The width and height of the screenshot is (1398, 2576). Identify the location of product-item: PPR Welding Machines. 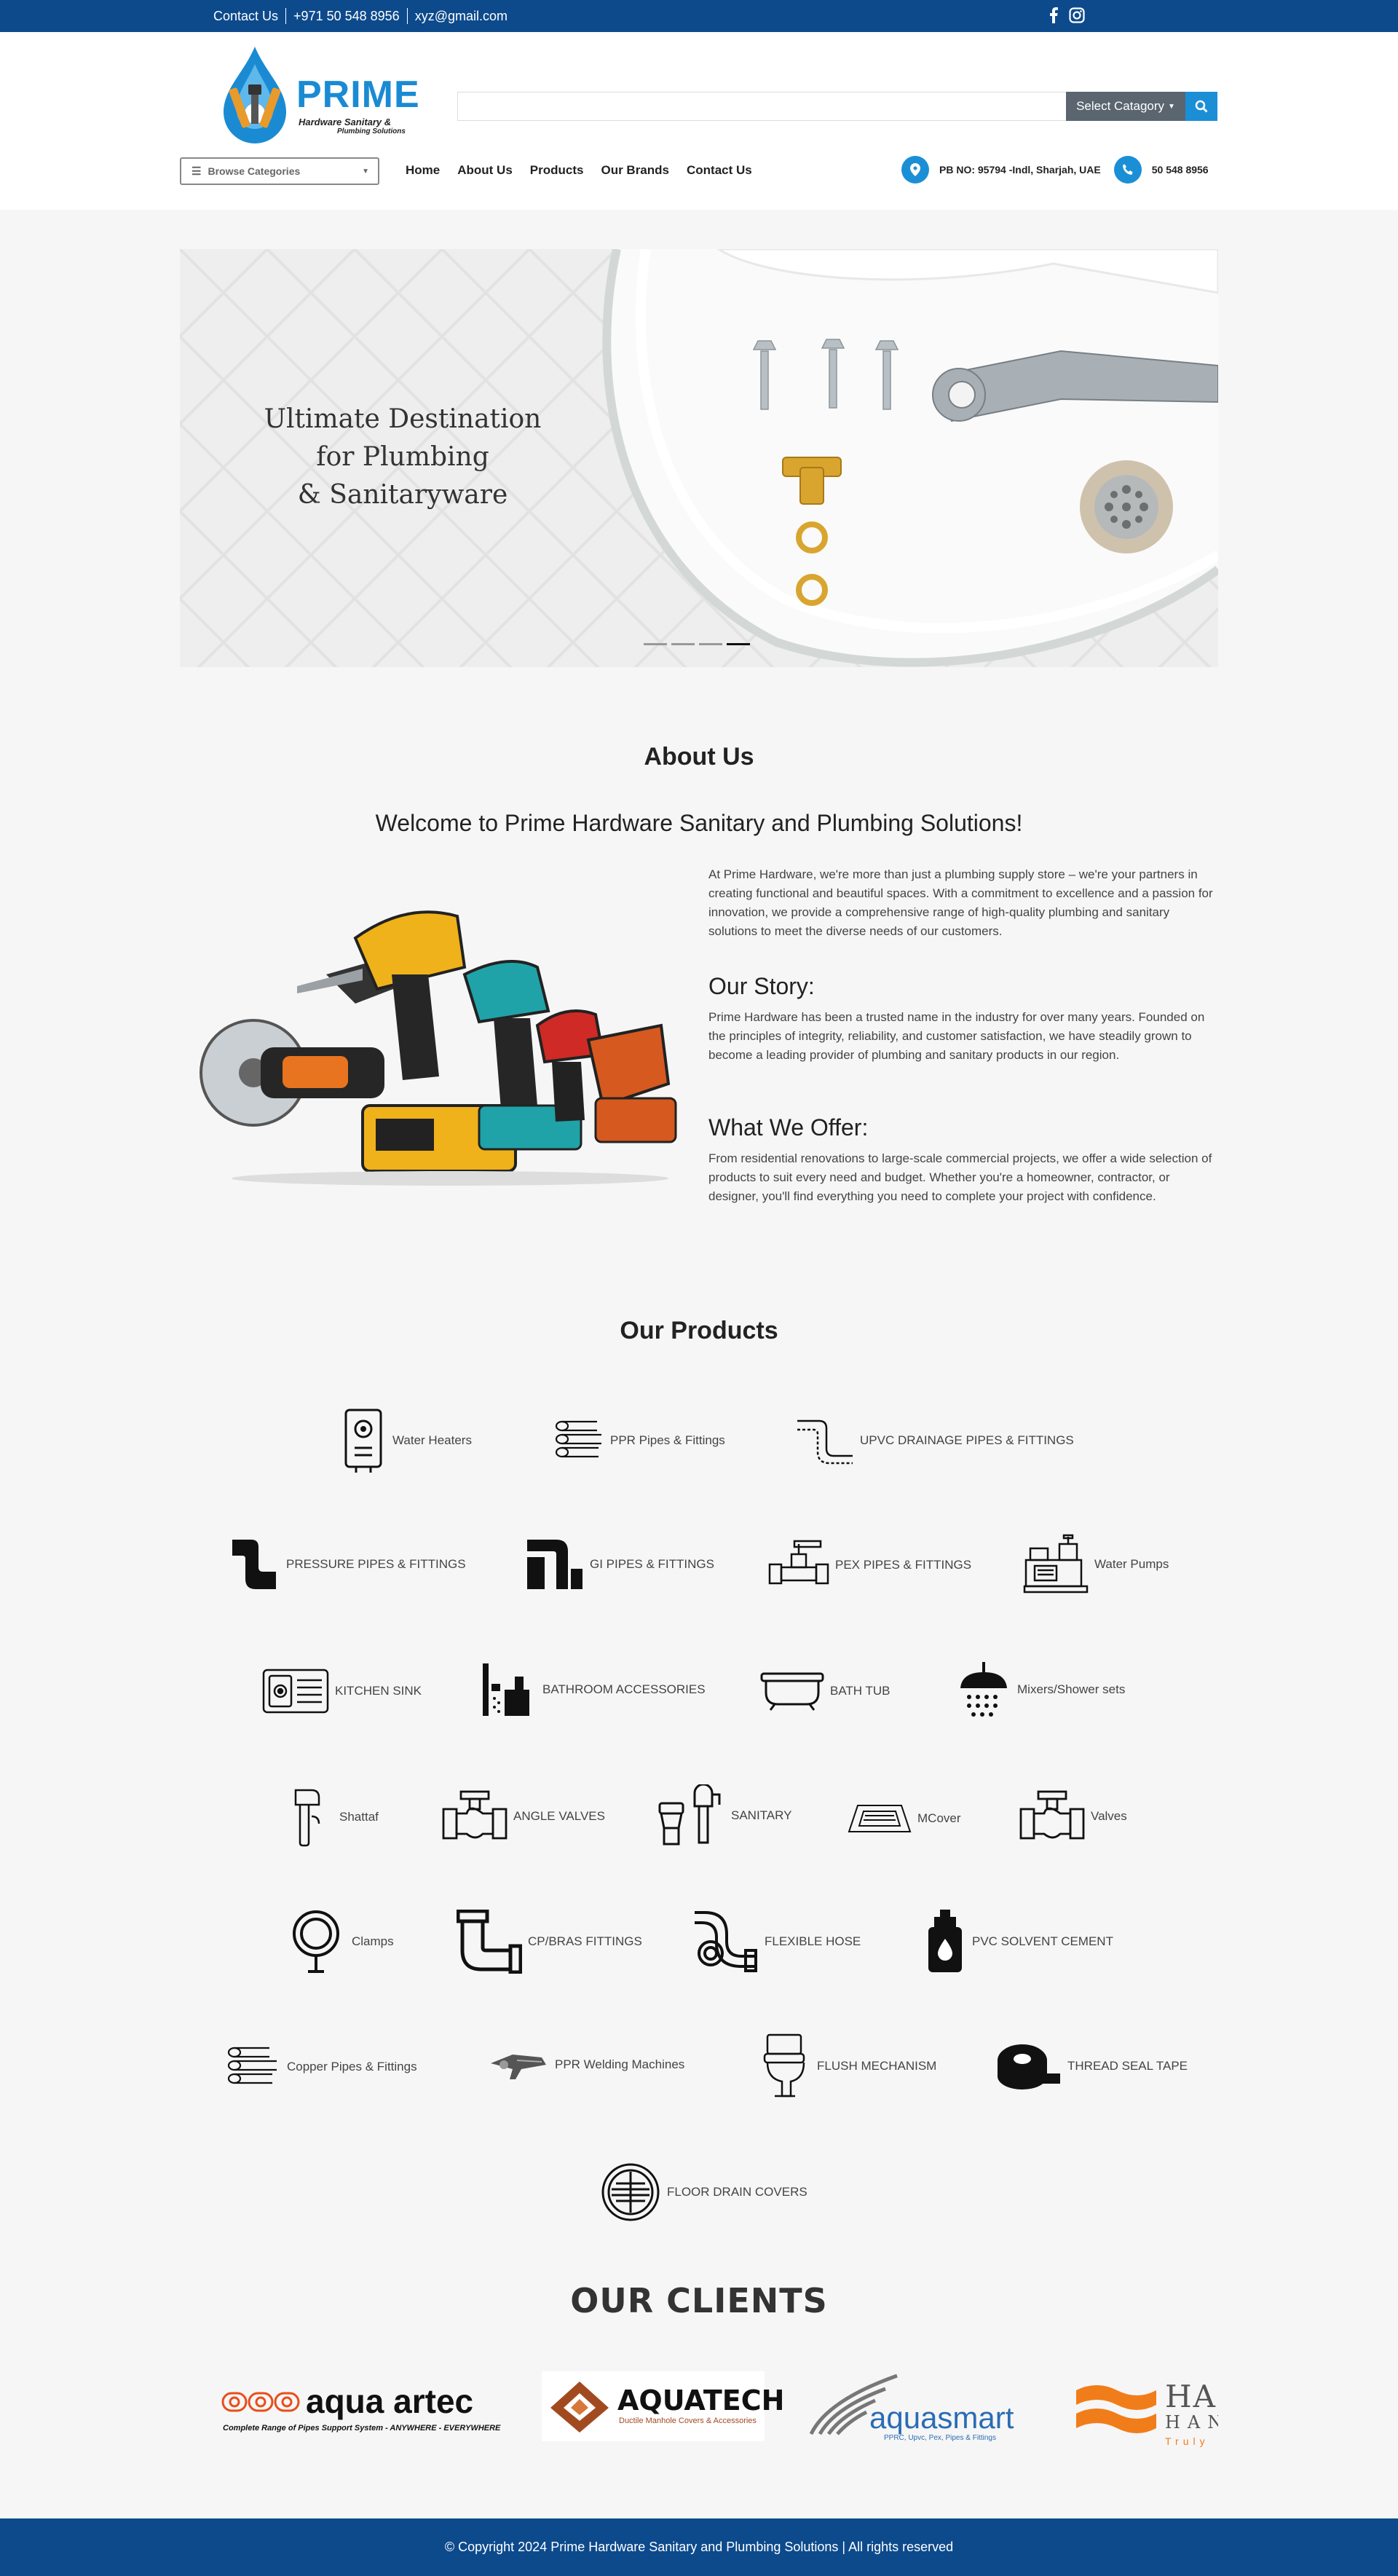
(586, 2064).